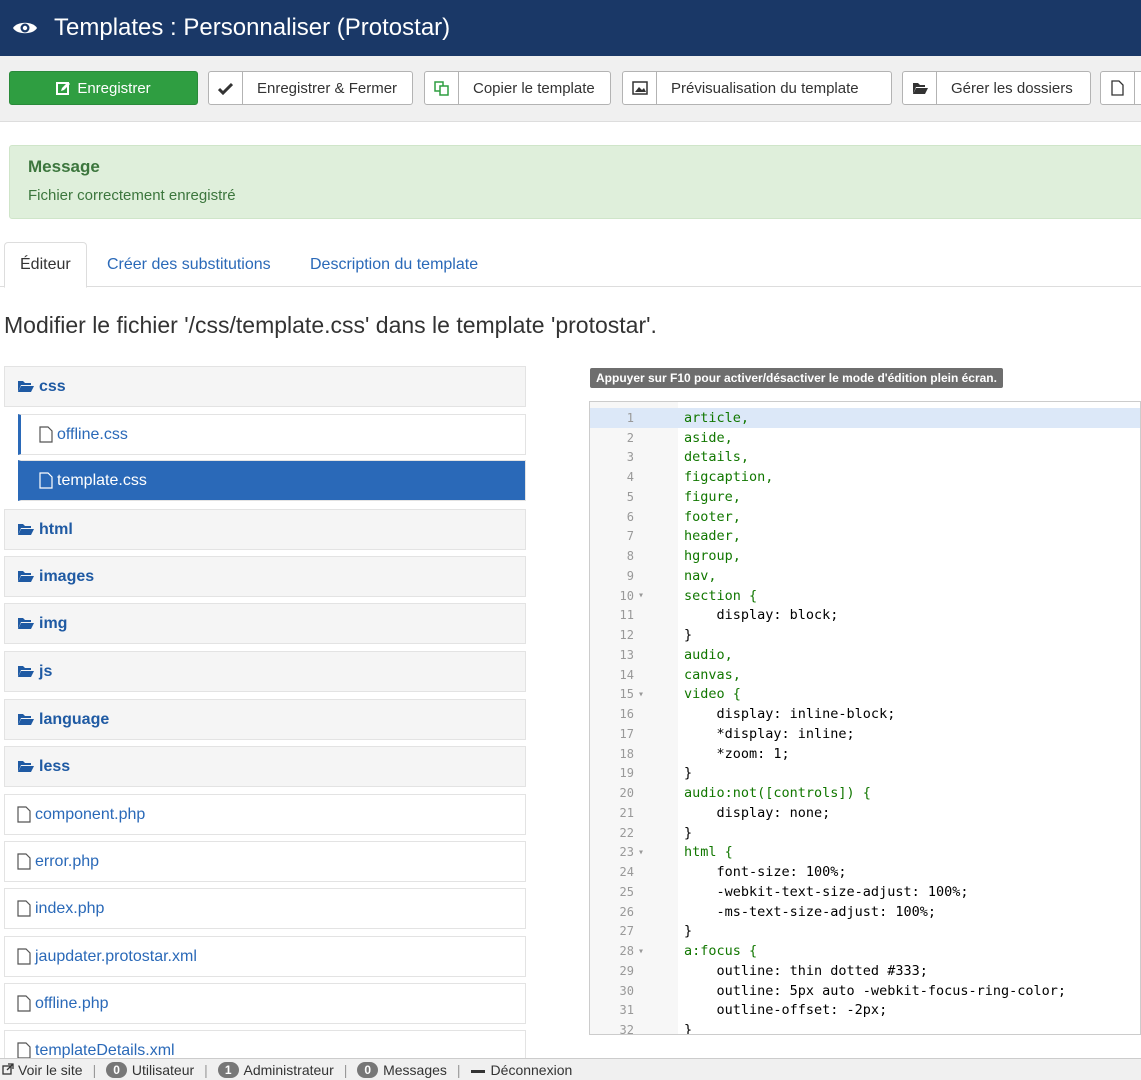 This screenshot has width=1141, height=1080. Describe the element at coordinates (64, 166) in the screenshot. I see `message-heading: Message` at that location.